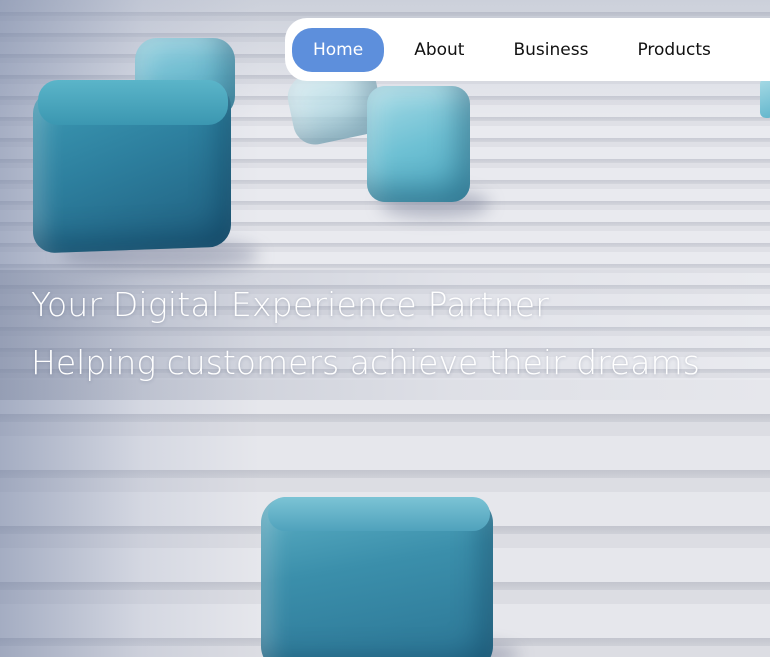 The image size is (770, 657). Describe the element at coordinates (290, 304) in the screenshot. I see `hero-headline: Your Digital Experience Partner` at that location.